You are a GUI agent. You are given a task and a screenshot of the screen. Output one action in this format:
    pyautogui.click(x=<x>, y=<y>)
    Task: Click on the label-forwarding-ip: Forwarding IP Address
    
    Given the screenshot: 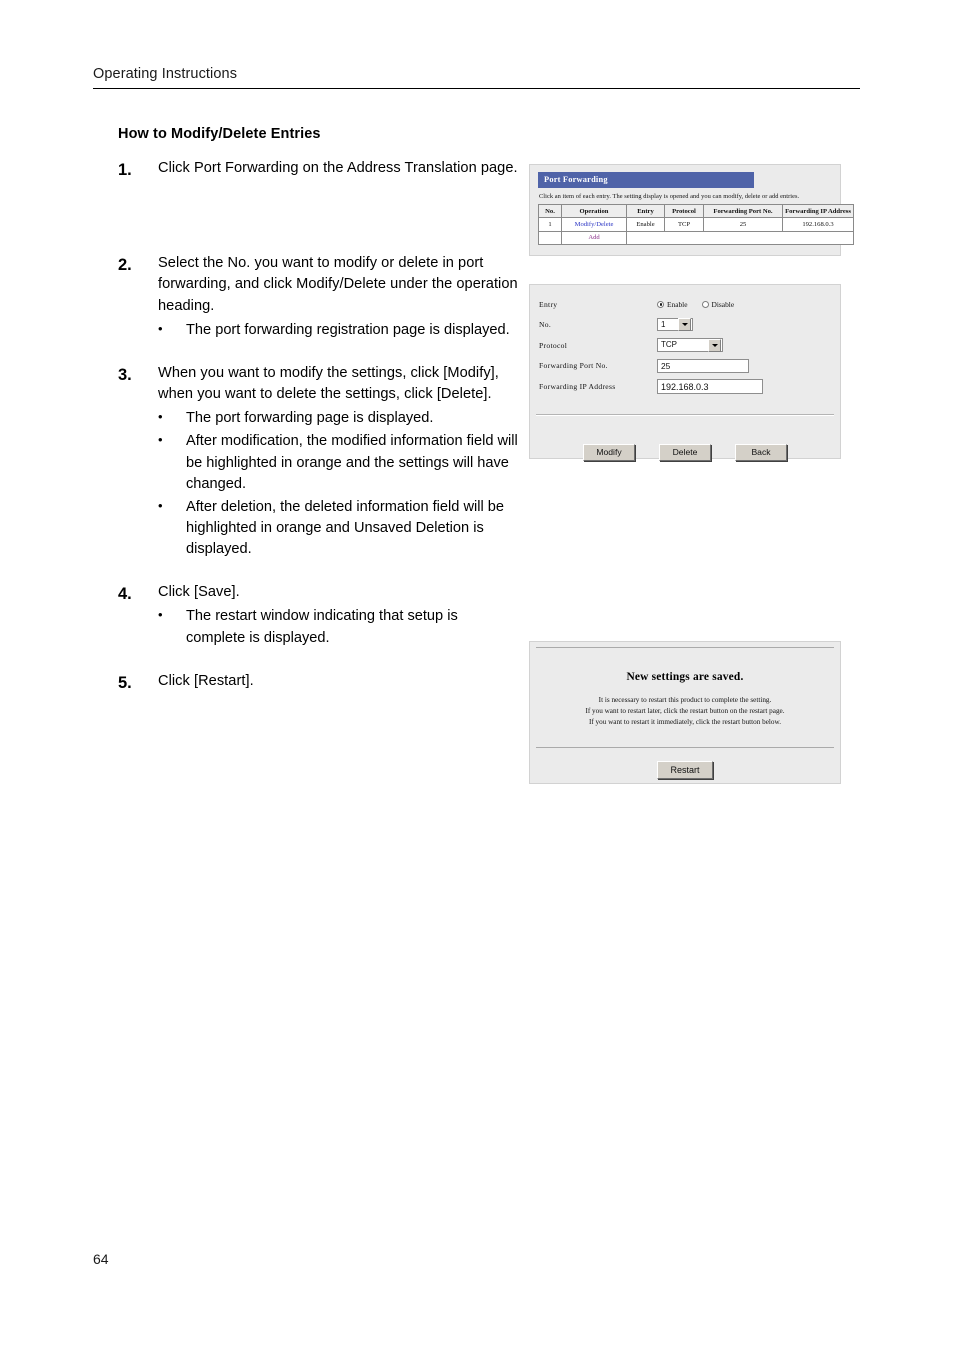 What is the action you would take?
    pyautogui.click(x=577, y=386)
    